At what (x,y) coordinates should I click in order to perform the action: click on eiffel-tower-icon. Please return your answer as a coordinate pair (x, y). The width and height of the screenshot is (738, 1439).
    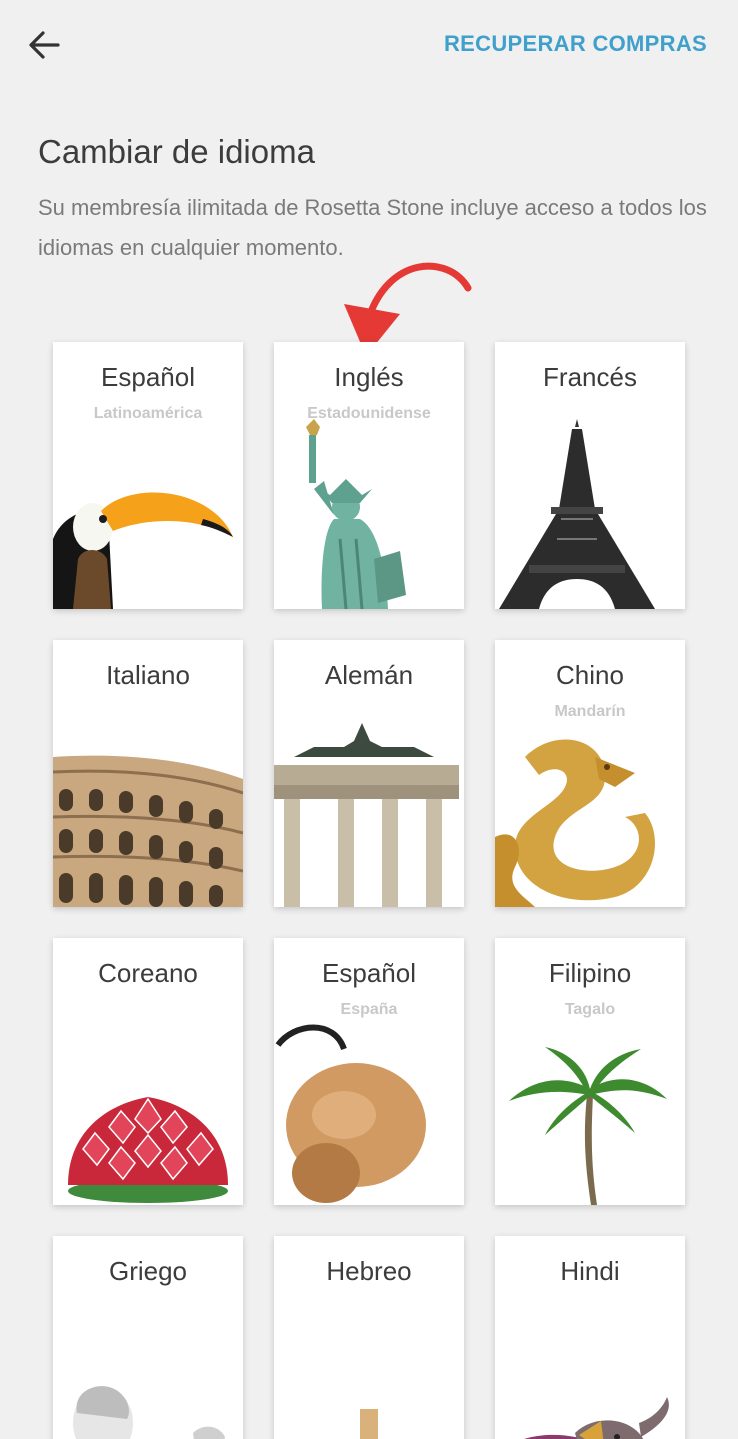
    Looking at the image, I should click on (590, 514).